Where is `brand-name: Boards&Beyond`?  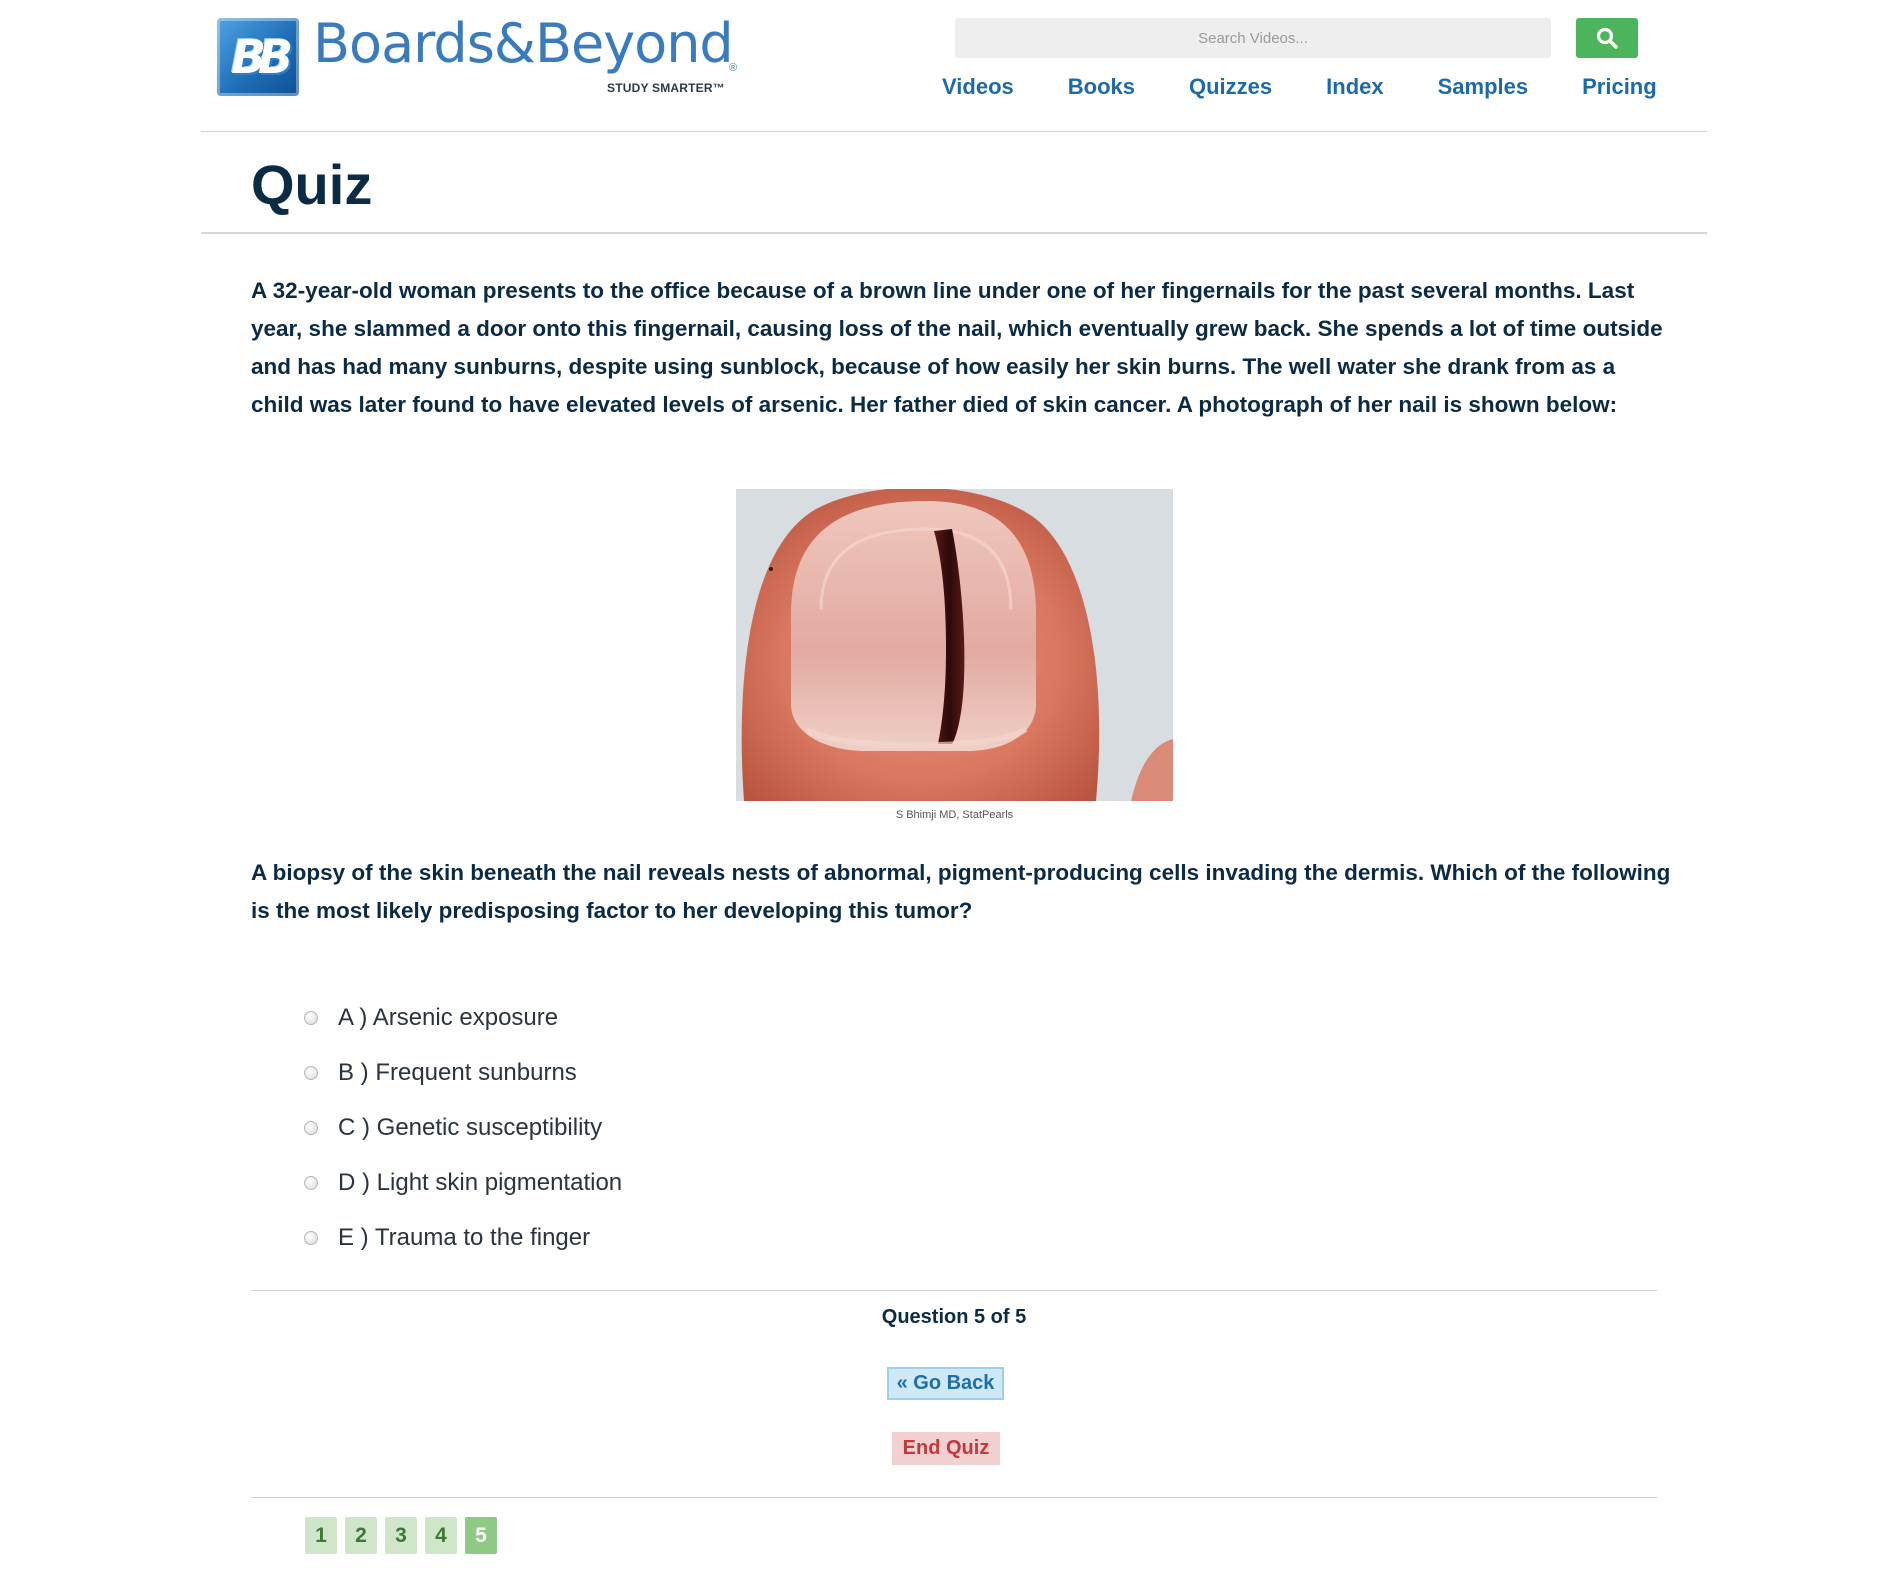 brand-name: Boards&Beyond is located at coordinates (523, 43).